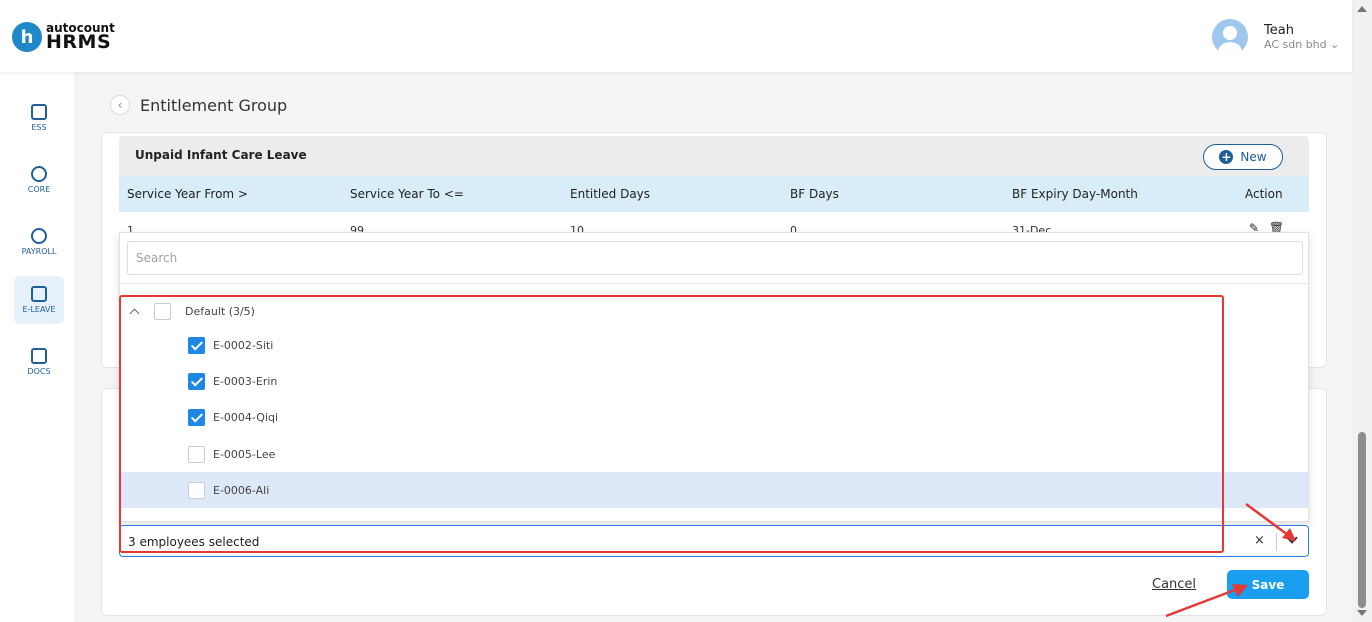 Image resolution: width=1372 pixels, height=622 pixels. What do you see at coordinates (1335, 44) in the screenshot?
I see `chevron-down-icon: ⌄` at bounding box center [1335, 44].